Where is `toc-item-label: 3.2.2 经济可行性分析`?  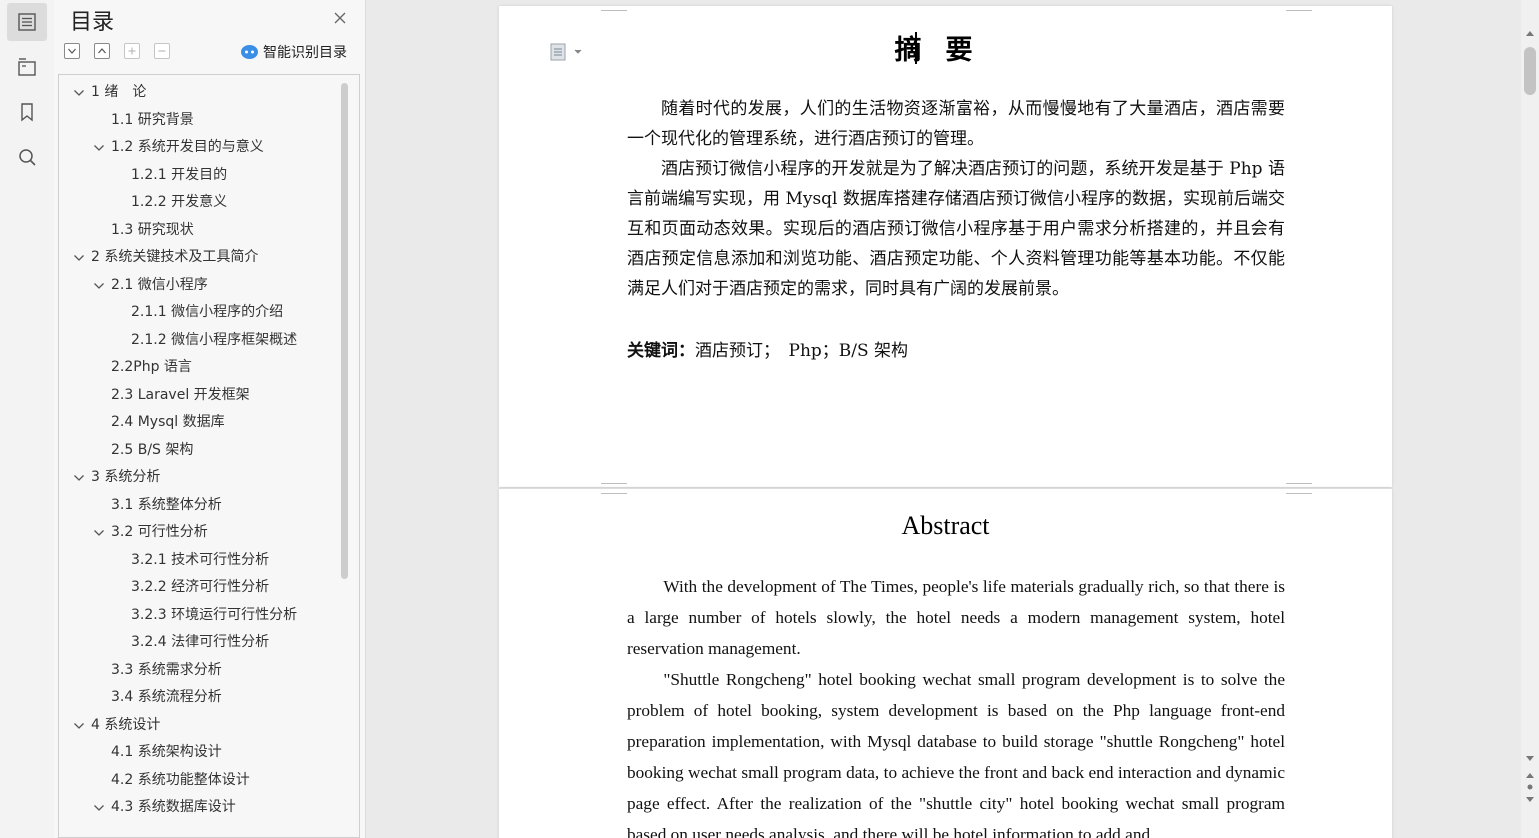 toc-item-label: 3.2.2 经济可行性分析 is located at coordinates (200, 587).